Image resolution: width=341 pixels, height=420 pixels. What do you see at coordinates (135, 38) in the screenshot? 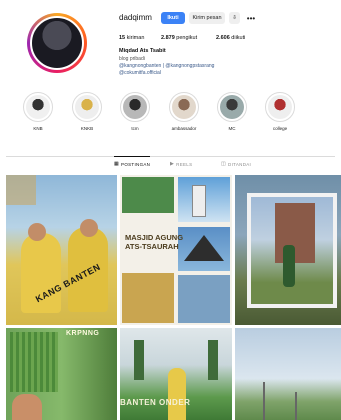
I see `posts-label: kiriman` at bounding box center [135, 38].